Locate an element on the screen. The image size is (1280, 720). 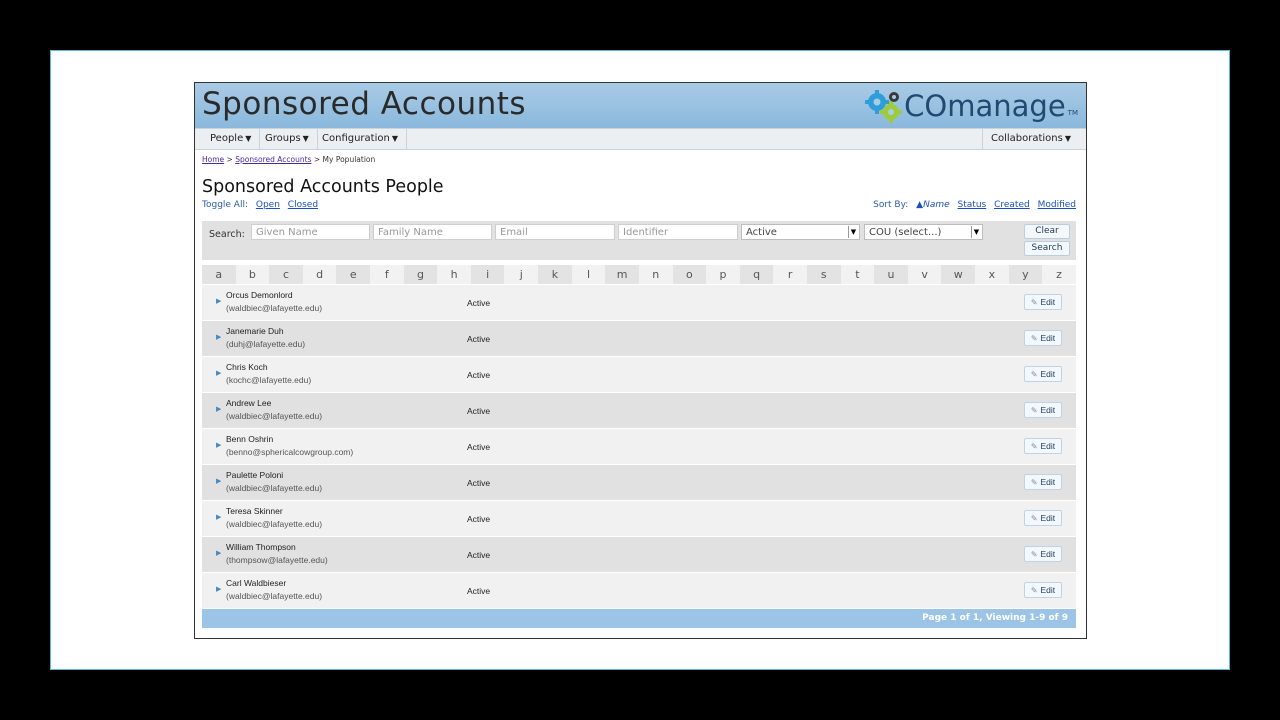
breadcrumb-sponsored: Sponsored Accounts is located at coordinates (273, 159).